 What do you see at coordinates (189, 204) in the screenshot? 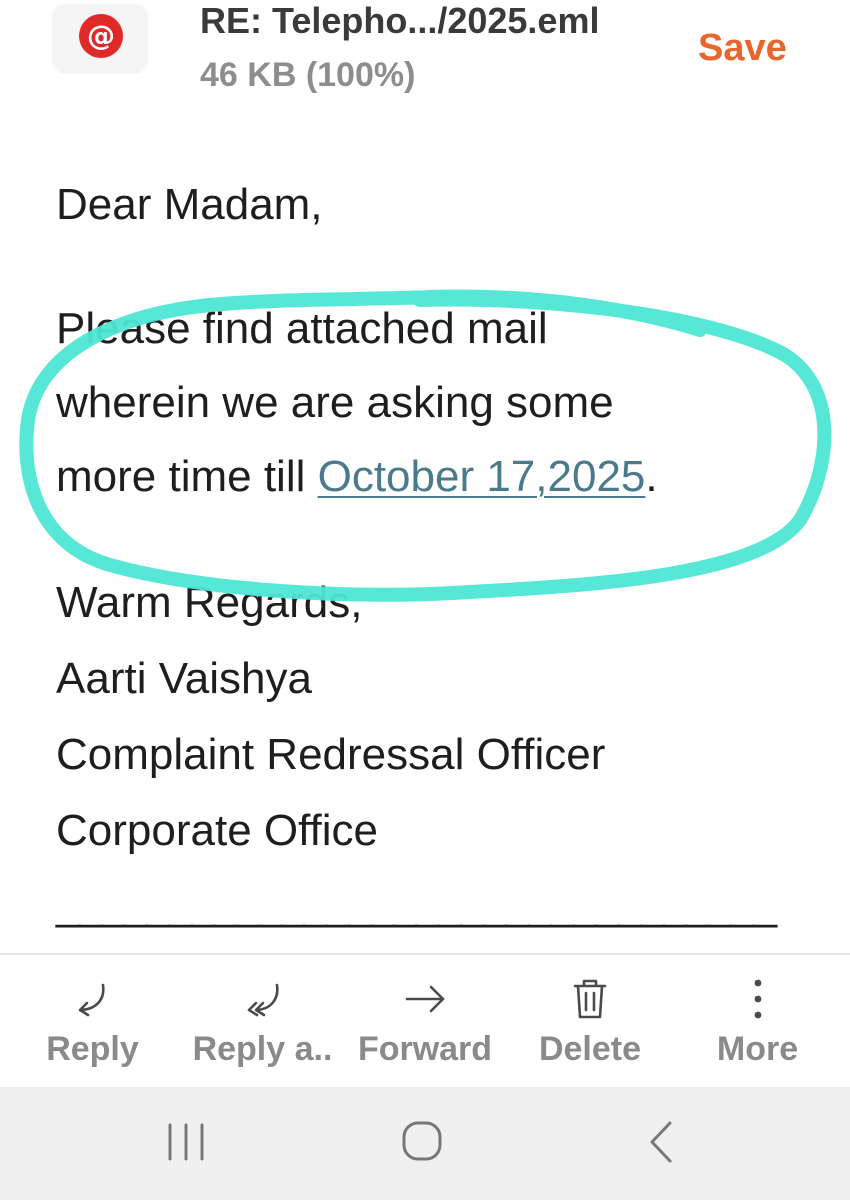
I see `email-greeting: Dear Madam,` at bounding box center [189, 204].